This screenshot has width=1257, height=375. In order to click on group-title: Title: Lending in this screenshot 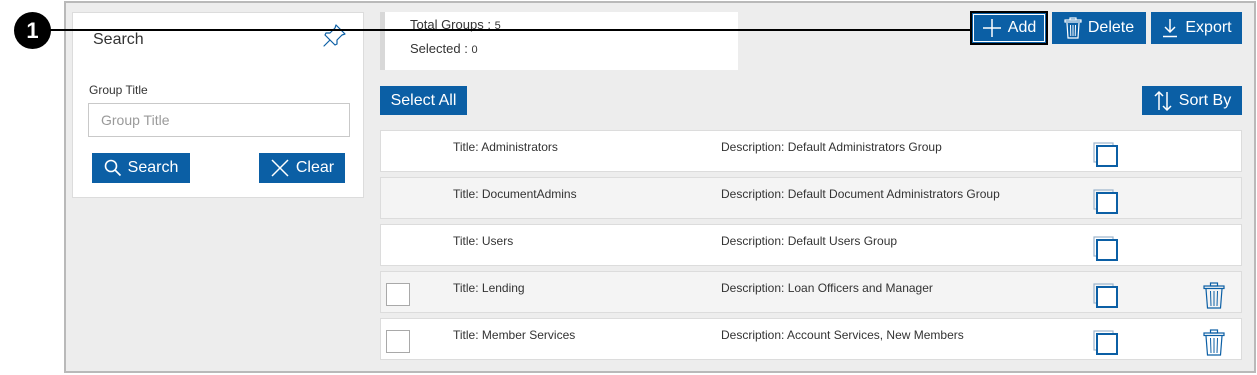, I will do `click(489, 288)`.